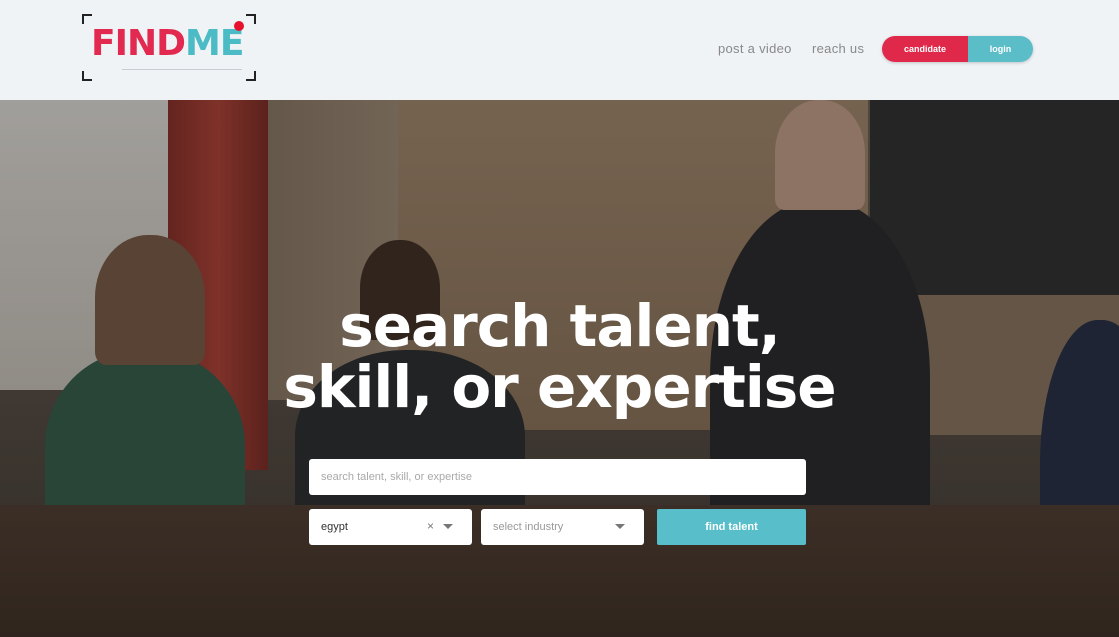 This screenshot has width=1119, height=637. I want to click on clear-icon: ×, so click(430, 526).